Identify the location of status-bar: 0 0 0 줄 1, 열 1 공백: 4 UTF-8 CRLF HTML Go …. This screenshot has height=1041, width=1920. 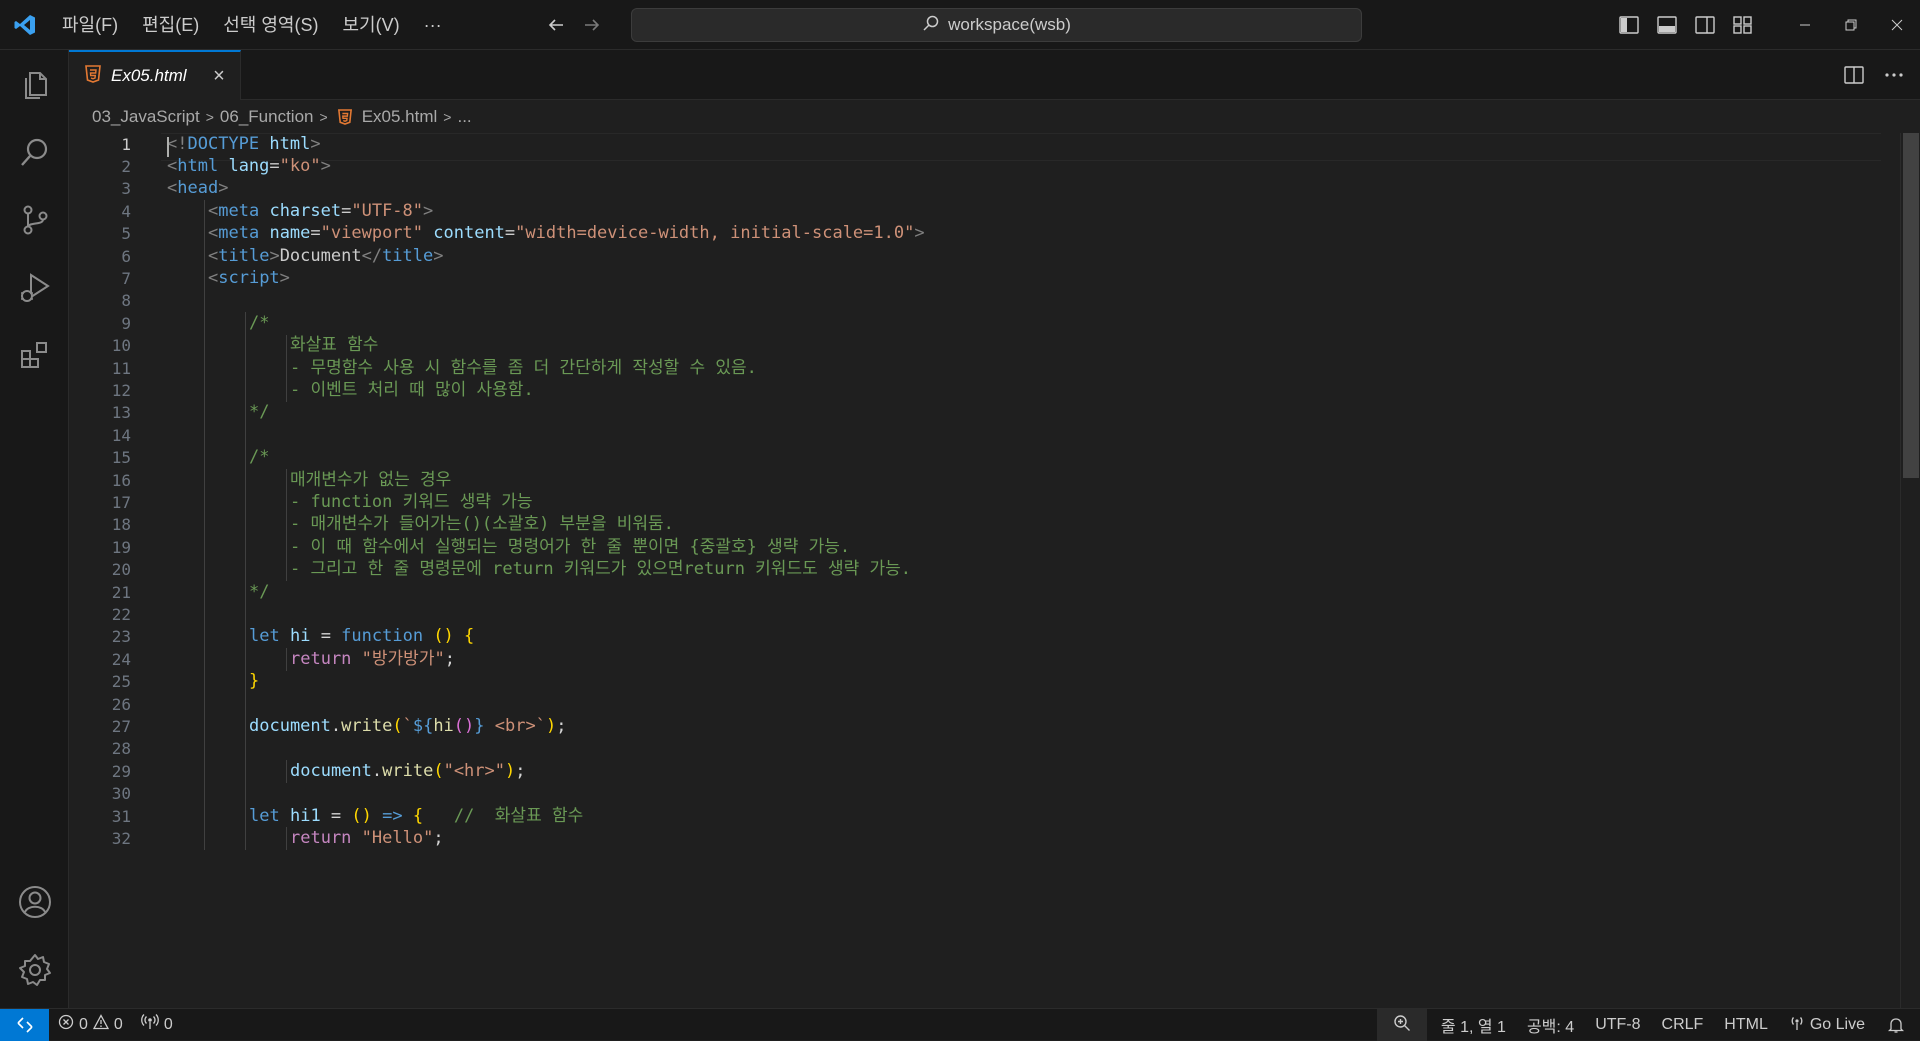
(960, 1024).